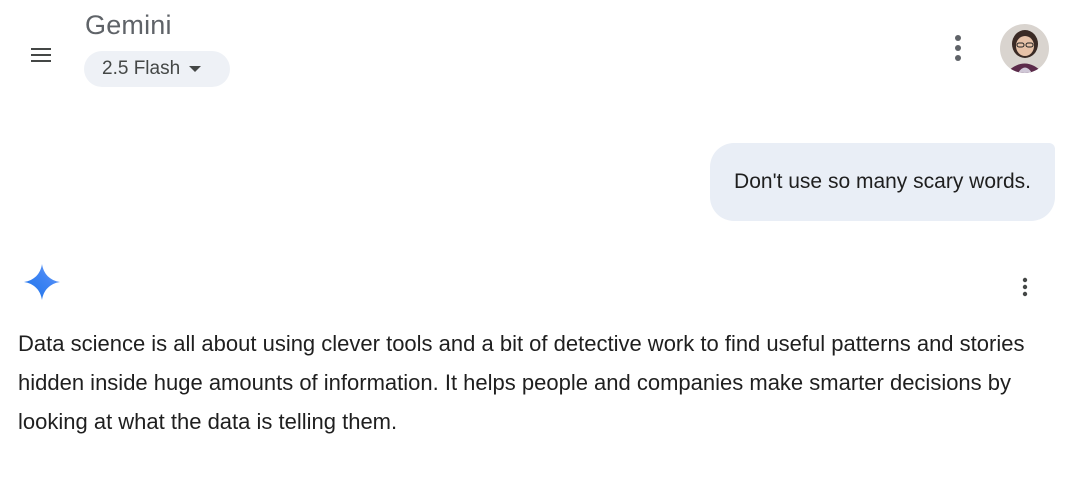 This screenshot has height=487, width=1067. I want to click on avatar-image, so click(1024, 48).